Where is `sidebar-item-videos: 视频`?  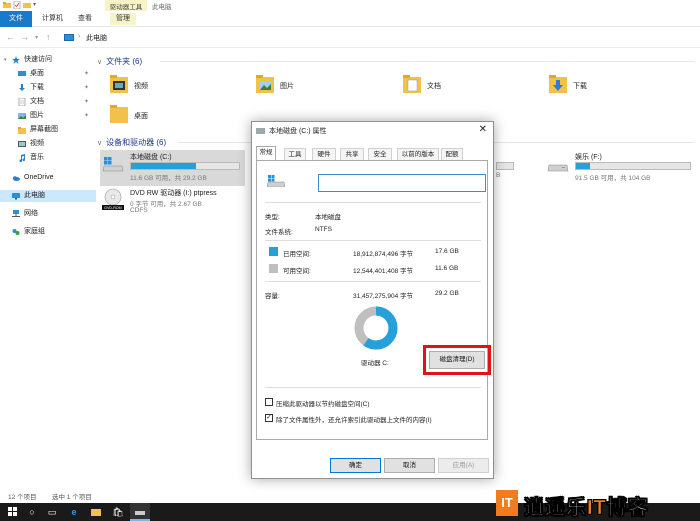
sidebar-item-videos: 视频 is located at coordinates (48, 144).